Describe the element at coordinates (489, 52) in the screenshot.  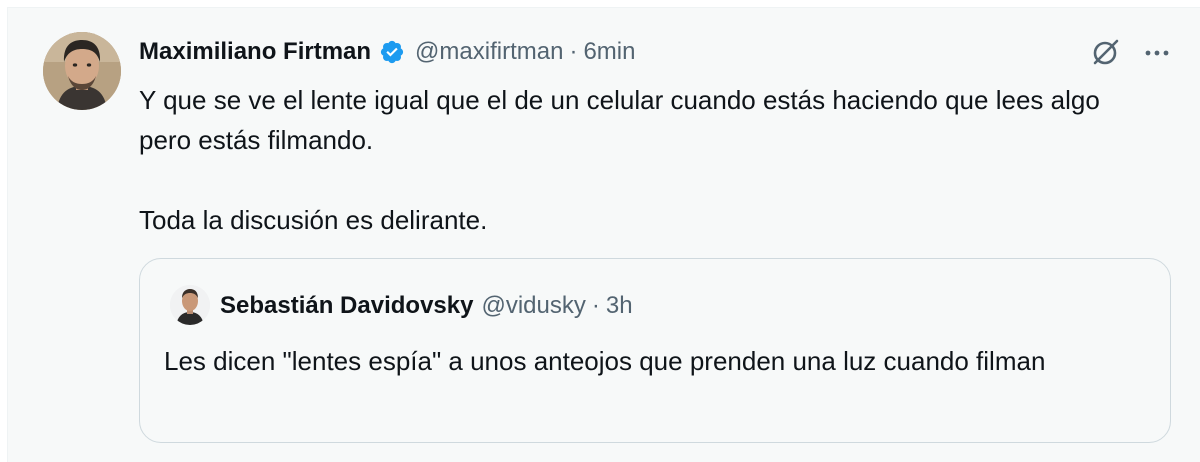
I see `author-handle: @maxifirtman` at that location.